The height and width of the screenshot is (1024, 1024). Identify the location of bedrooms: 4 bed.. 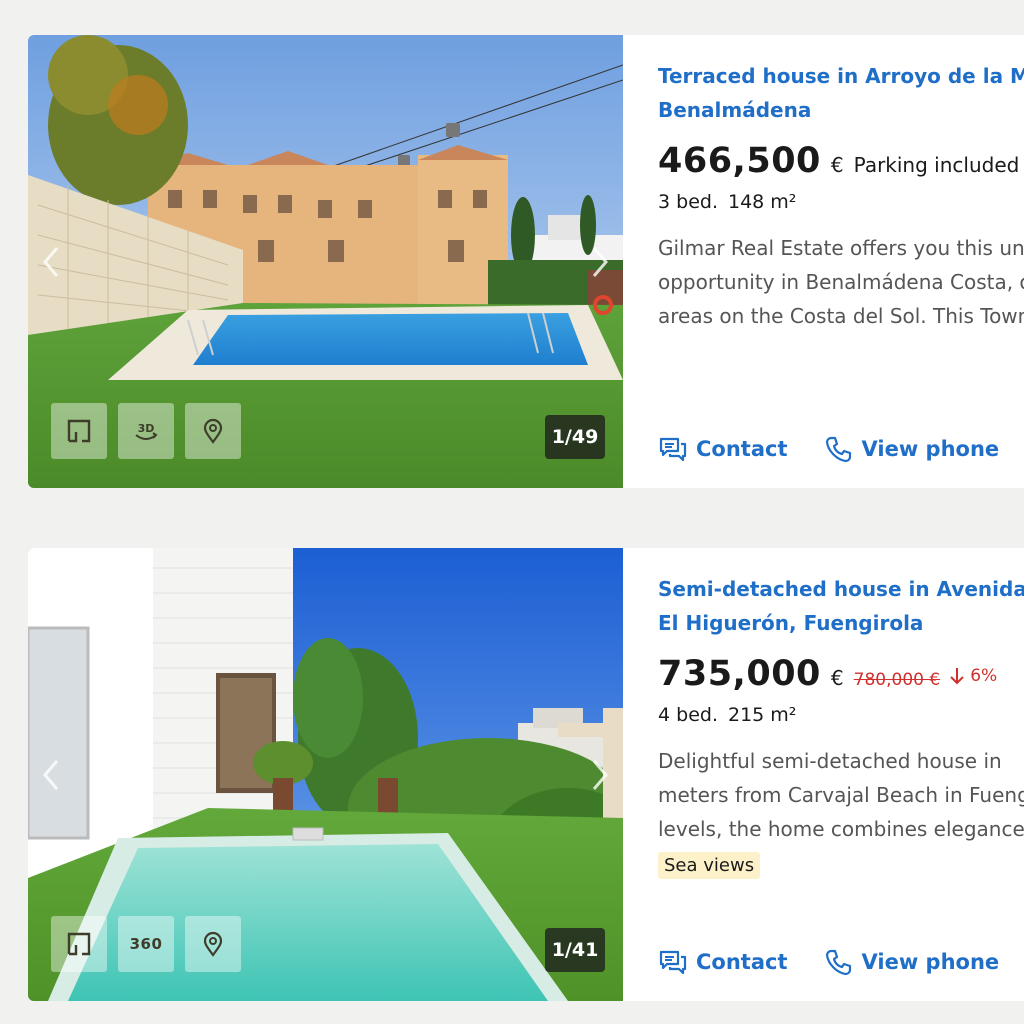
(688, 715).